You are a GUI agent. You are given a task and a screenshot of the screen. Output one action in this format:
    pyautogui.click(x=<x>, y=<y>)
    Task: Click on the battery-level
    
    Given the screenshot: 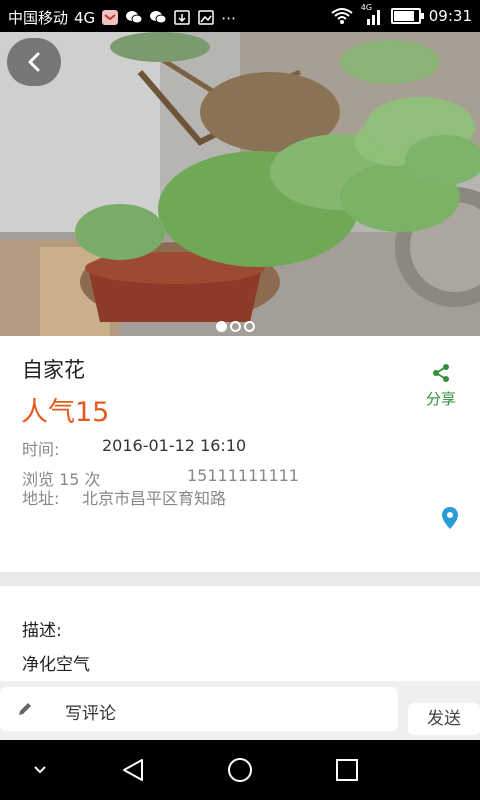 What is the action you would take?
    pyautogui.click(x=403, y=16)
    